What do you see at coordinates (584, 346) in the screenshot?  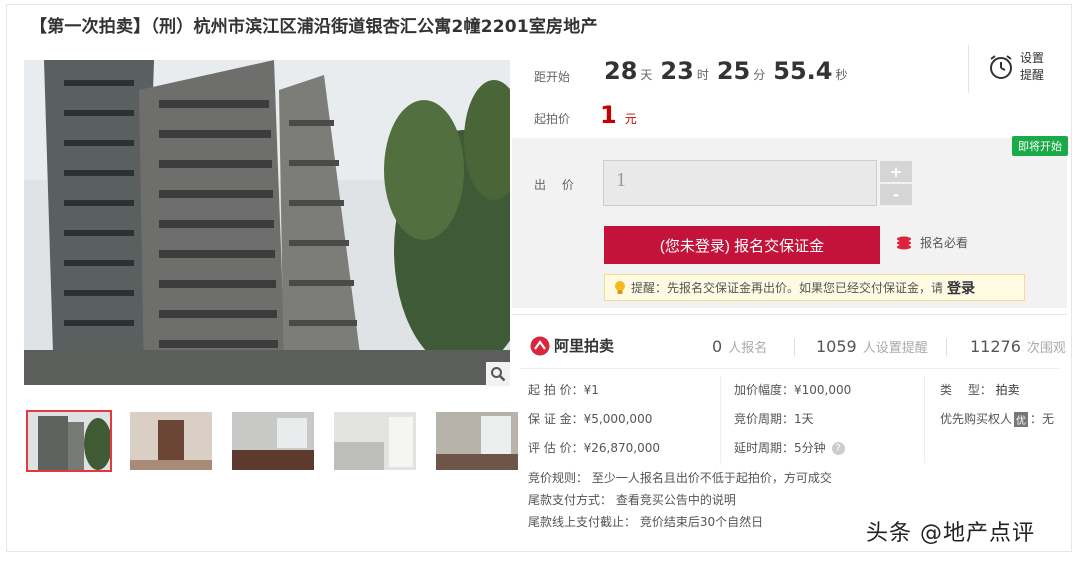 I see `logo-text: 阿里拍卖` at bounding box center [584, 346].